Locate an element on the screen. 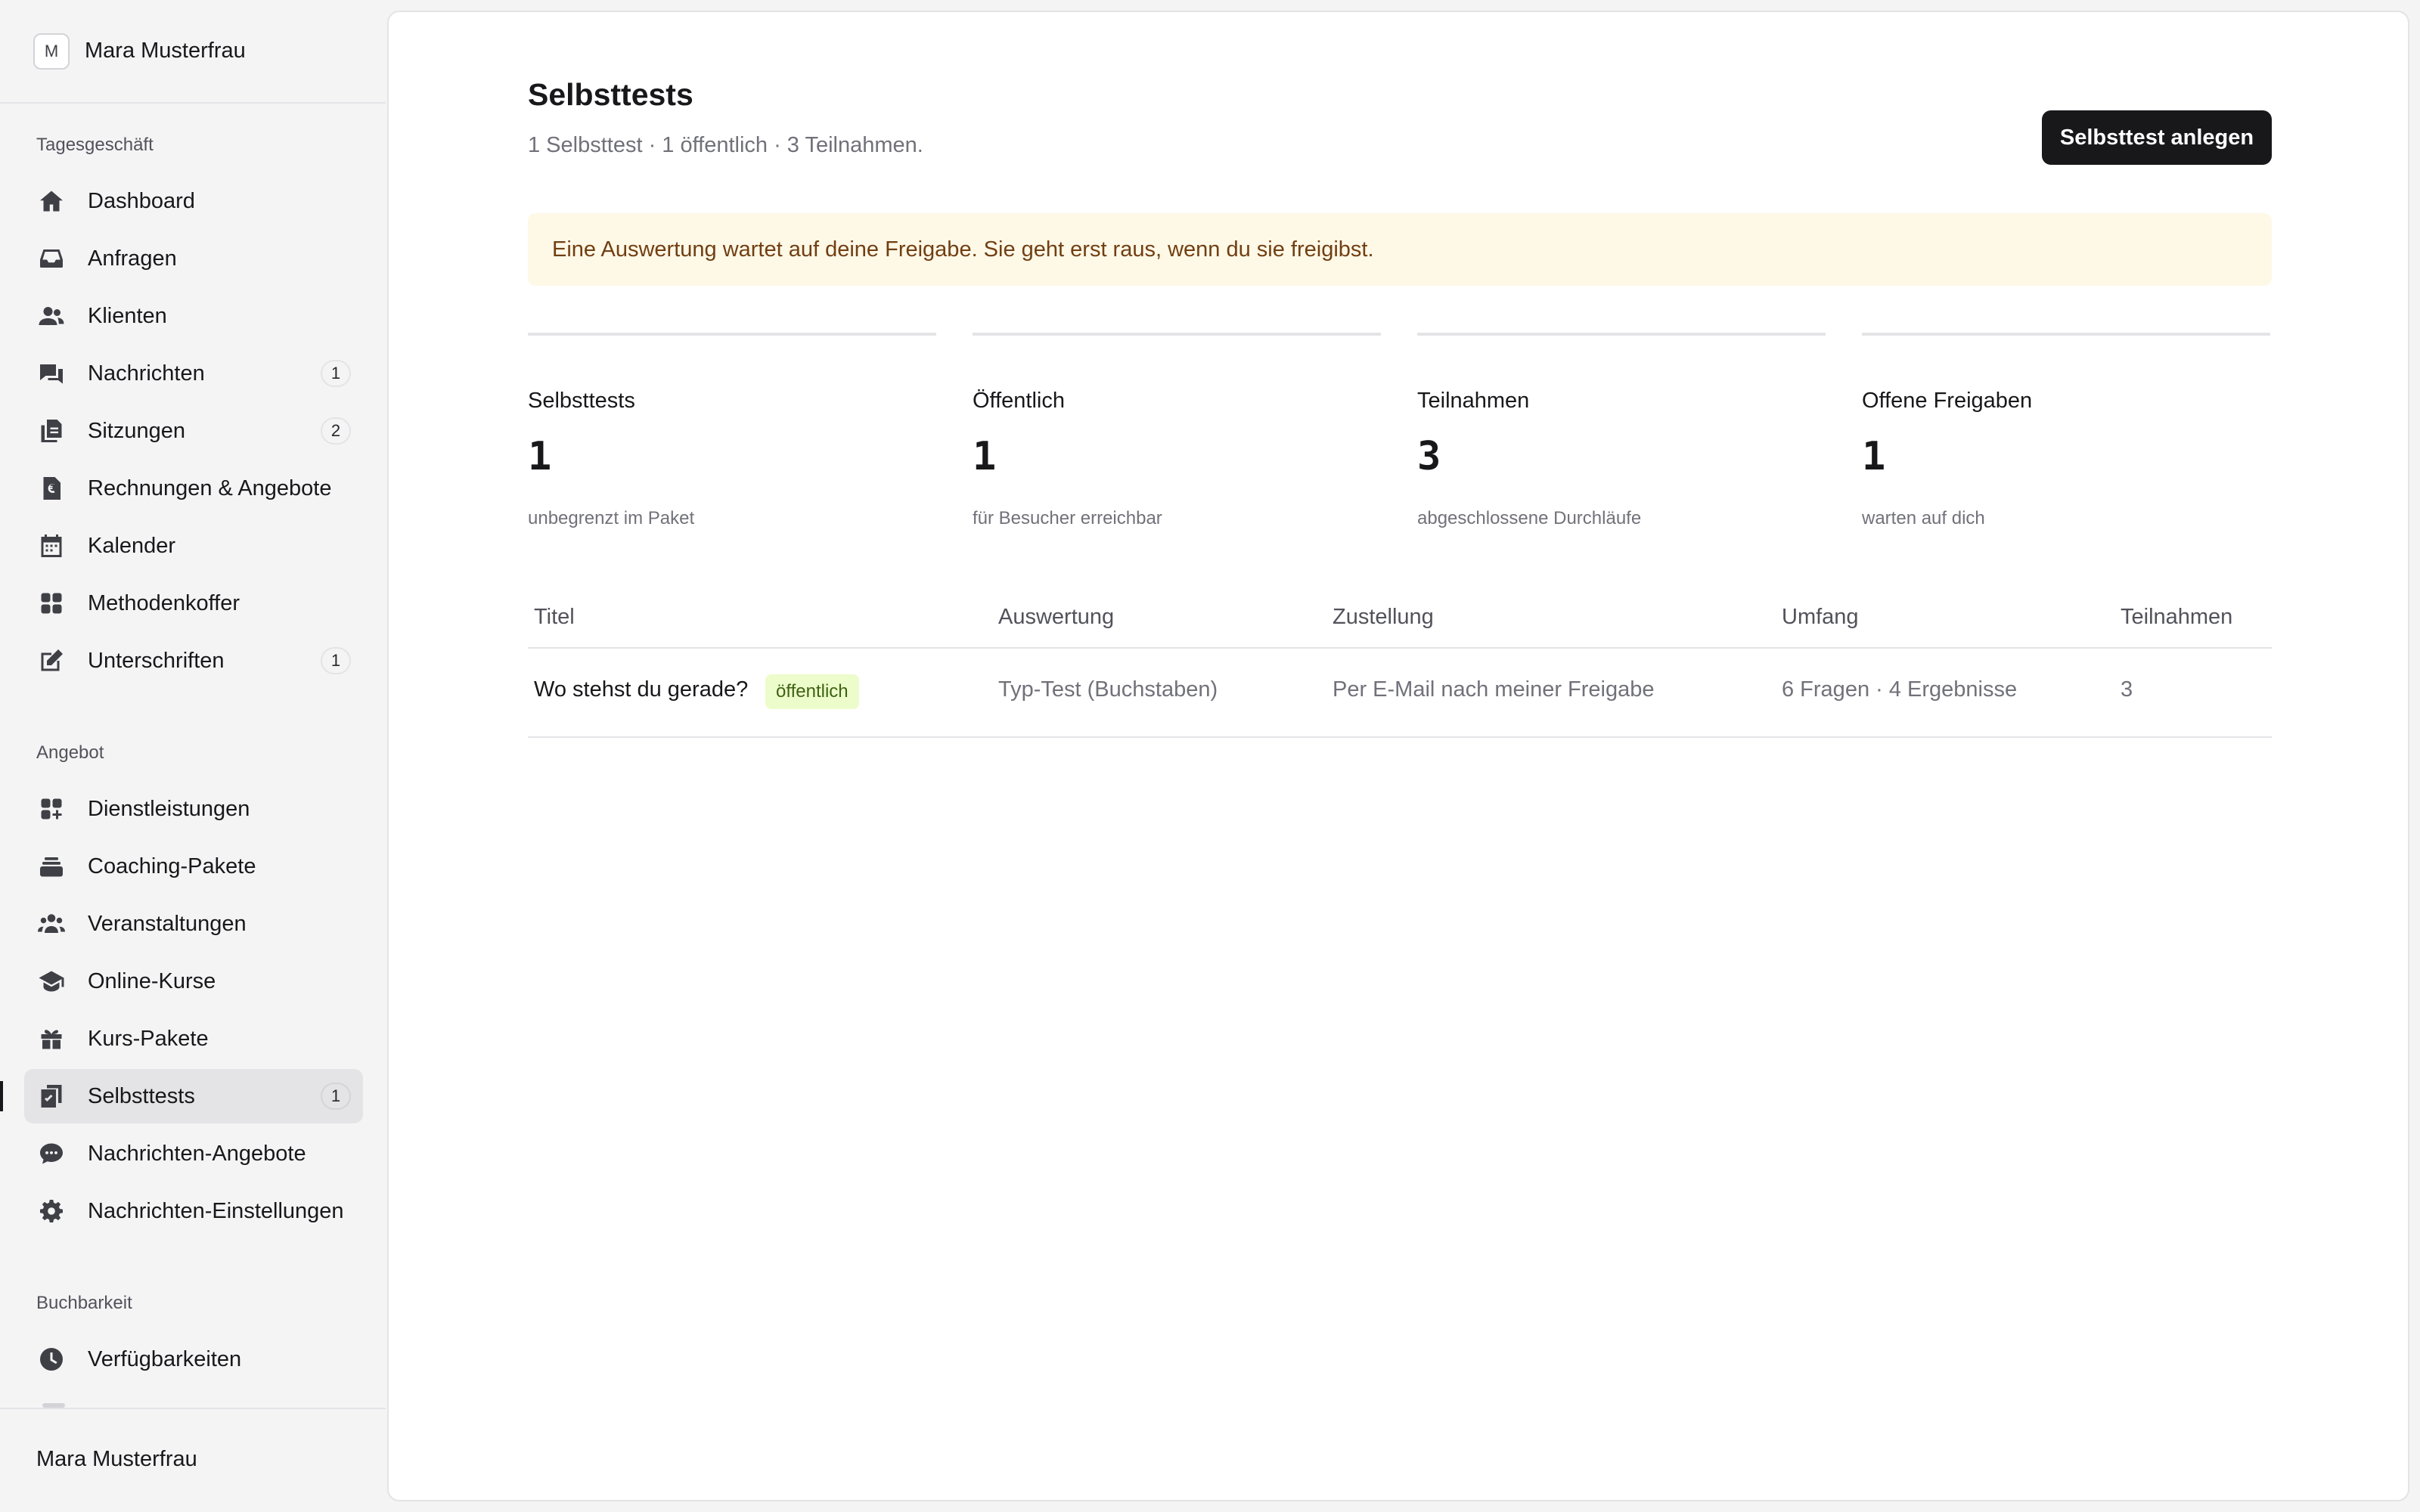 The width and height of the screenshot is (2420, 1512). sidebar-item-label: Selbsttests is located at coordinates (141, 1095).